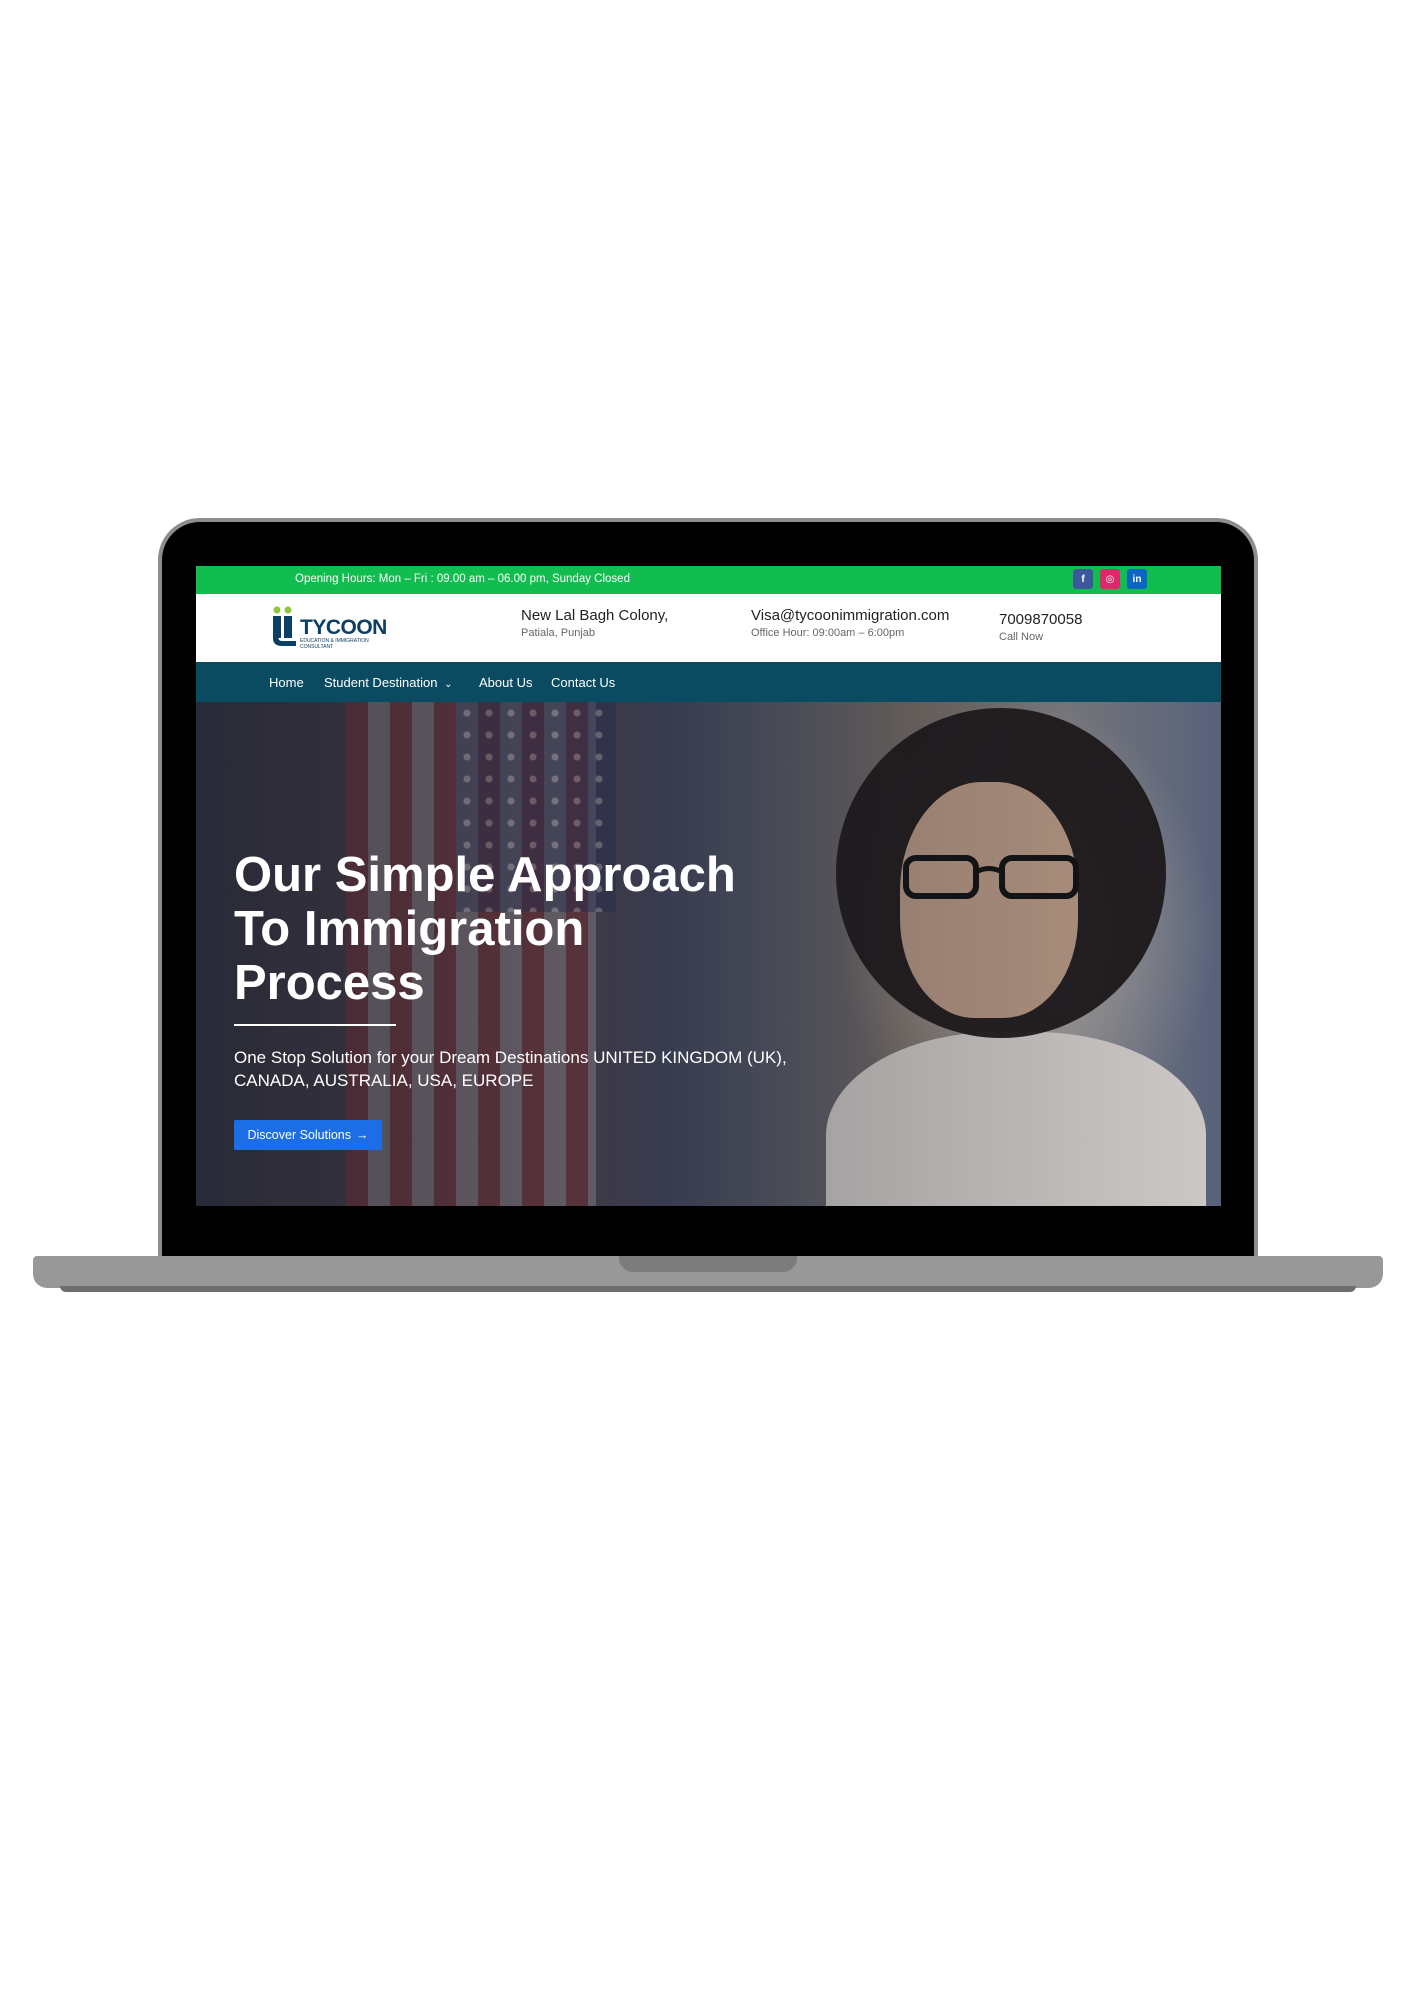 This screenshot has height=2000, width=1414. What do you see at coordinates (381, 682) in the screenshot?
I see `nav-item-student-destination-label: Student Destination` at bounding box center [381, 682].